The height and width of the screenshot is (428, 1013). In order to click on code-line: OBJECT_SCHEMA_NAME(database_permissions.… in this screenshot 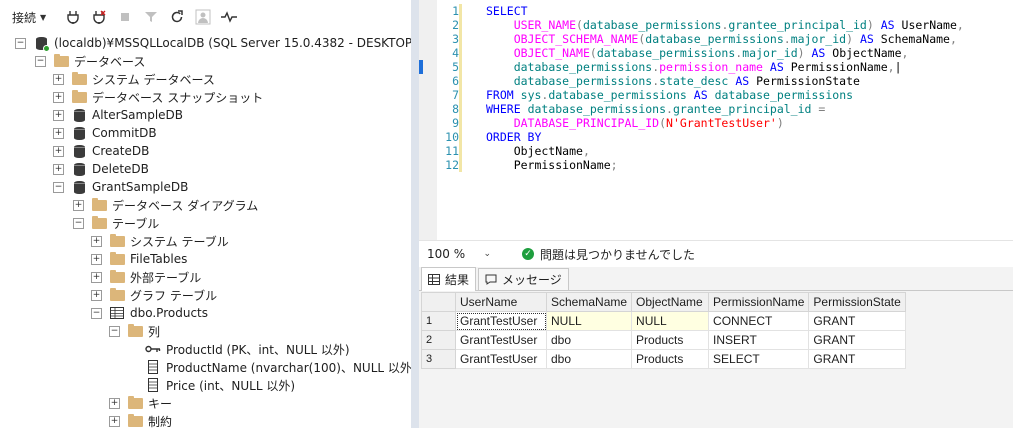, I will do `click(721, 39)`.